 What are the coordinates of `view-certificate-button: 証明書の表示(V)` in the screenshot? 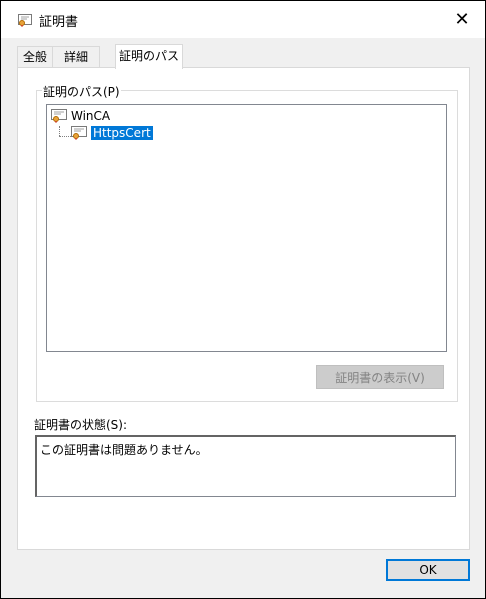 It's located at (380, 377).